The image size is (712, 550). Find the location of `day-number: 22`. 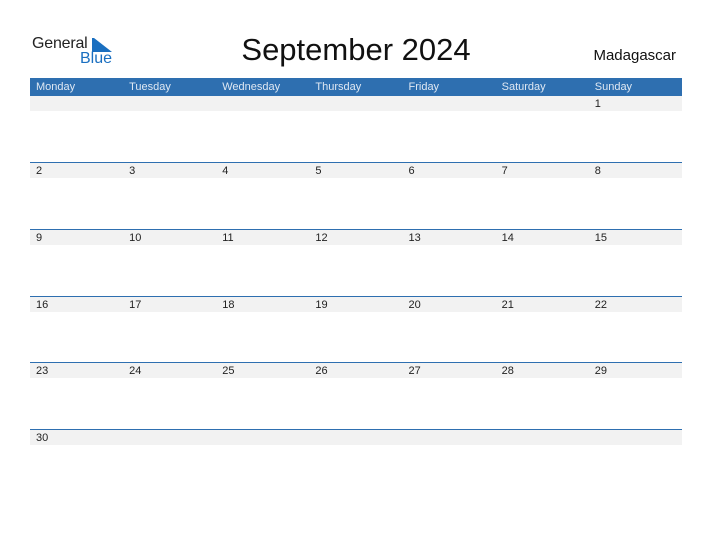

day-number: 22 is located at coordinates (600, 304).